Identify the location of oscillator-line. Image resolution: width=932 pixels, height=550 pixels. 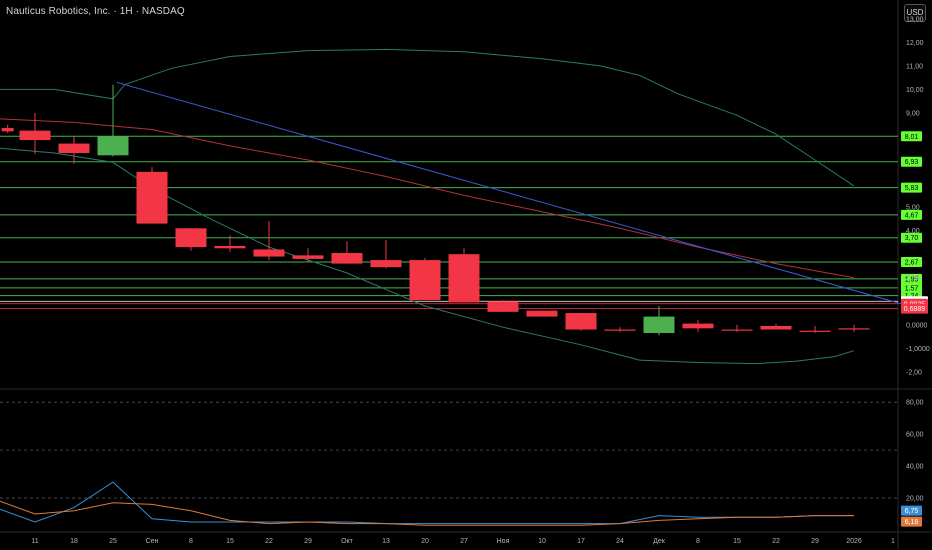
(427, 513).